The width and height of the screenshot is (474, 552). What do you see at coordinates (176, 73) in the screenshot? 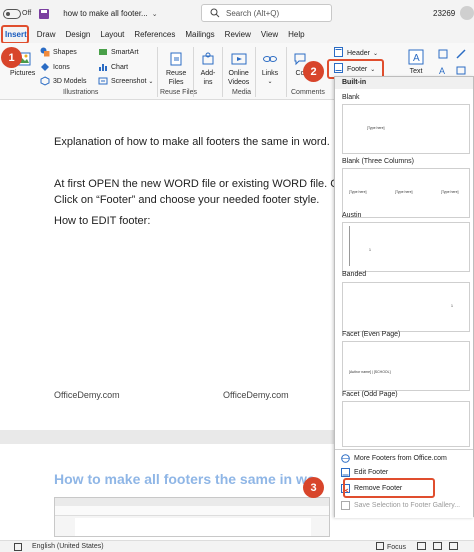
I see `reuse-files-label-1: Reuse` at bounding box center [176, 73].